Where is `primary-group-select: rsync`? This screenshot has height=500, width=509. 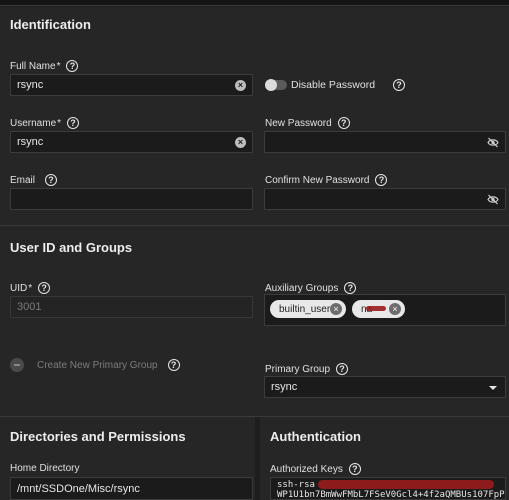
primary-group-select: rsync is located at coordinates (385, 387).